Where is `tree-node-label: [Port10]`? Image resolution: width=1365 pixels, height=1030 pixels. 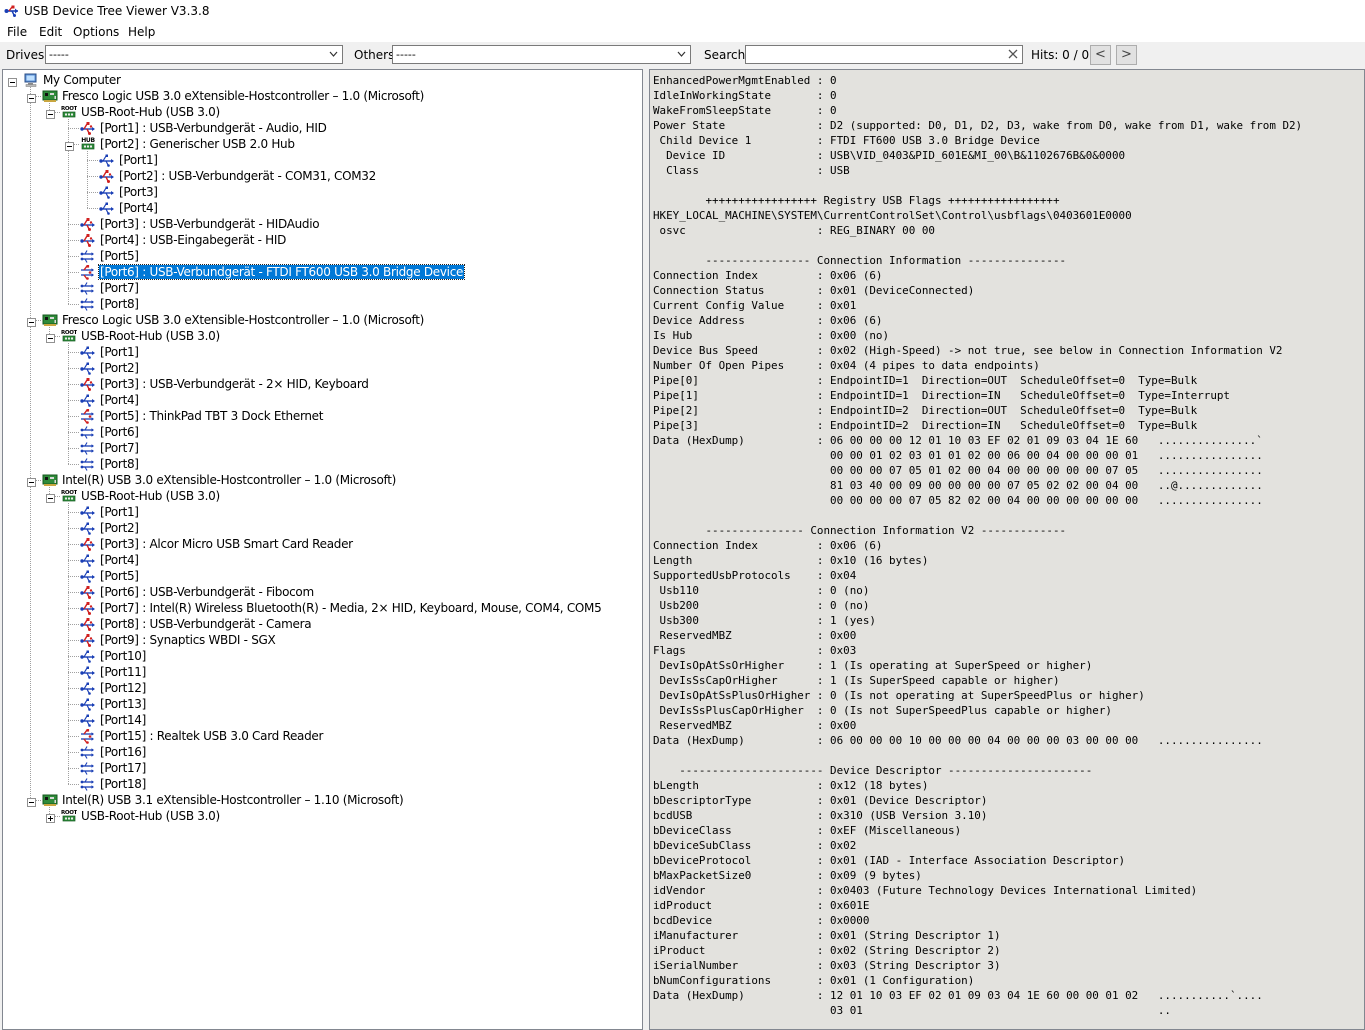
tree-node-label: [Port10] is located at coordinates (123, 656).